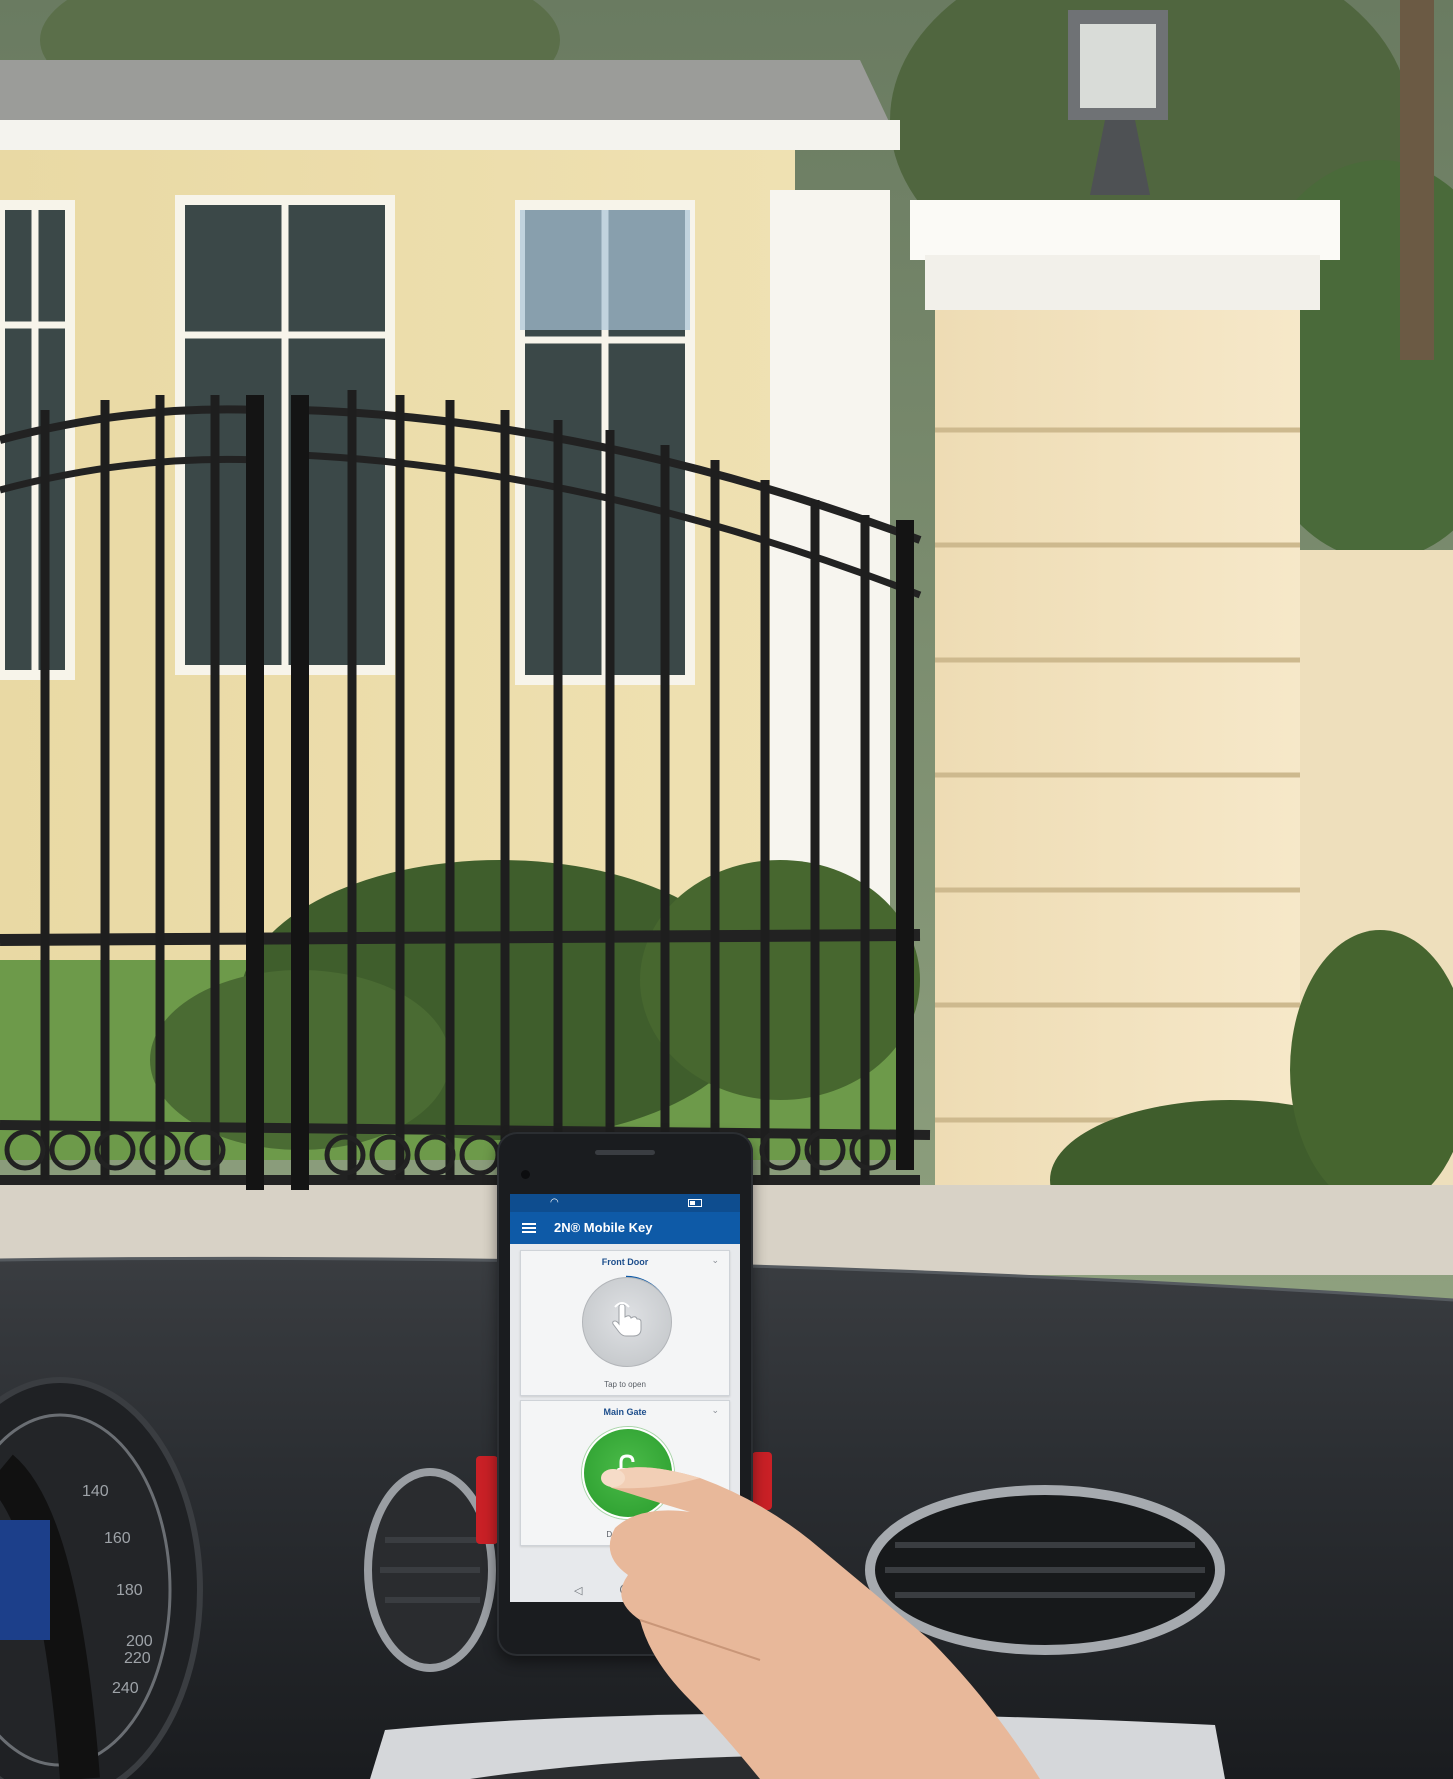 The image size is (1453, 1779). Describe the element at coordinates (125, 1688) in the screenshot. I see `speedometer-tick: 240` at that location.